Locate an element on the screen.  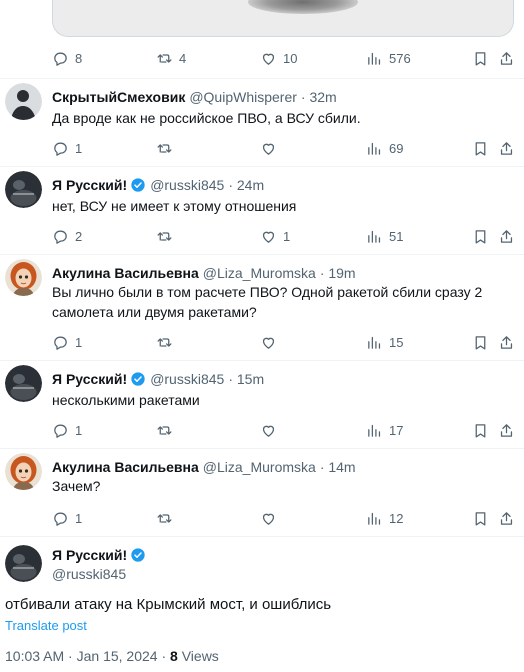
main-tweet-header: Я Русский! is located at coordinates (99, 555).